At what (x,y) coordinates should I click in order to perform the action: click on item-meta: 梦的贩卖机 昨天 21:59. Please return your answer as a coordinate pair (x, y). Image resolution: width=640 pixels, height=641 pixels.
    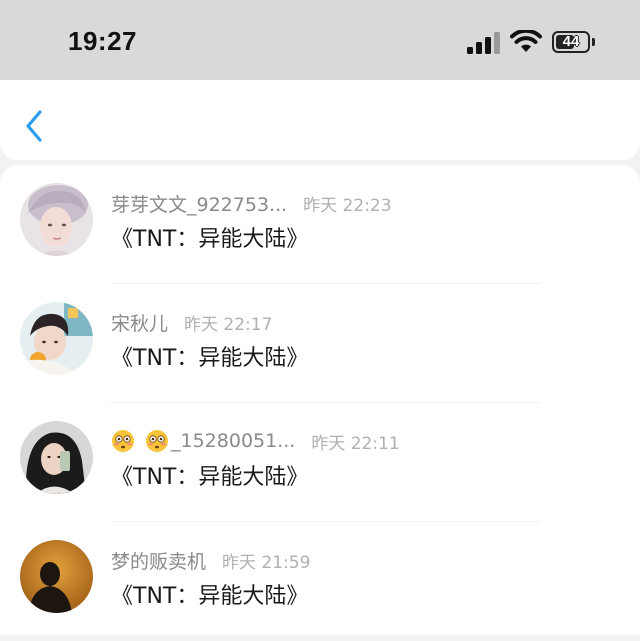
    Looking at the image, I should click on (211, 560).